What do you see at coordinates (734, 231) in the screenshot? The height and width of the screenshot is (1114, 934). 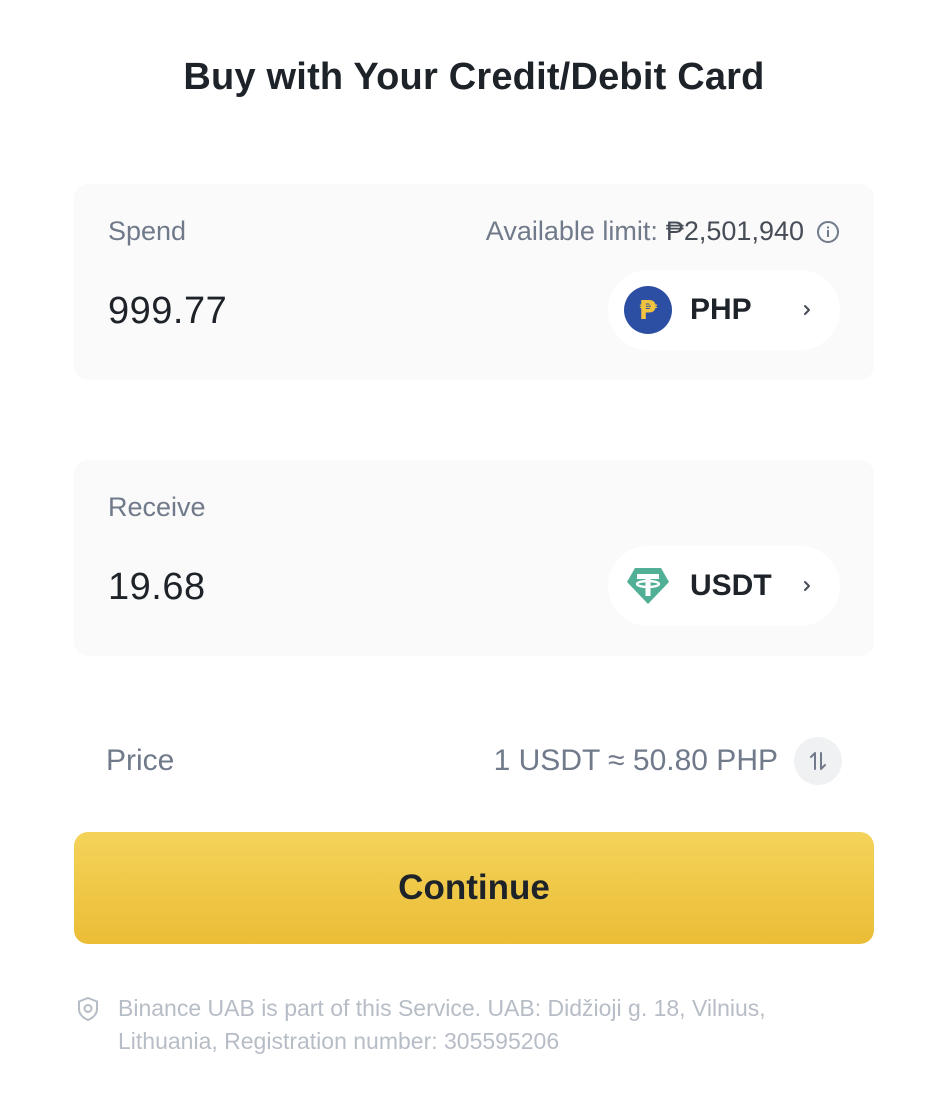 I see `available-limit-value: ₱2,501,940` at bounding box center [734, 231].